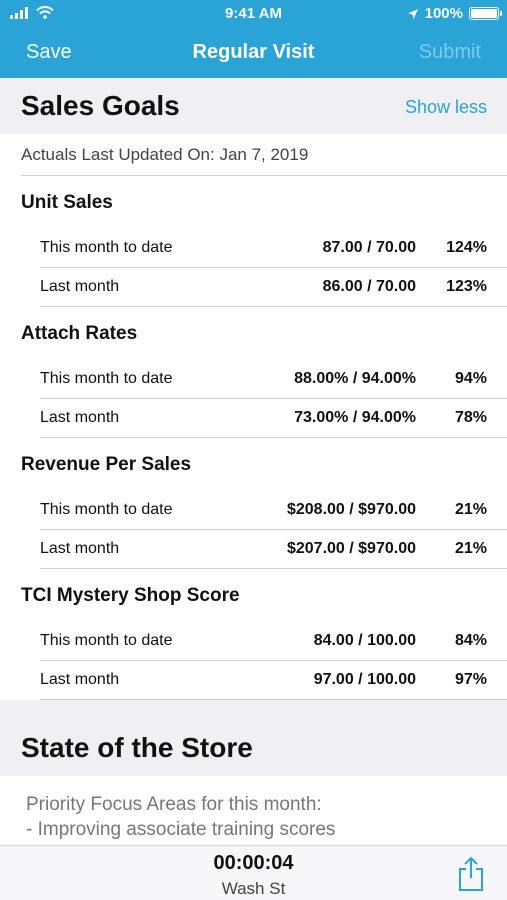 The height and width of the screenshot is (900, 507). What do you see at coordinates (446, 107) in the screenshot?
I see `show-less-link: Show less` at bounding box center [446, 107].